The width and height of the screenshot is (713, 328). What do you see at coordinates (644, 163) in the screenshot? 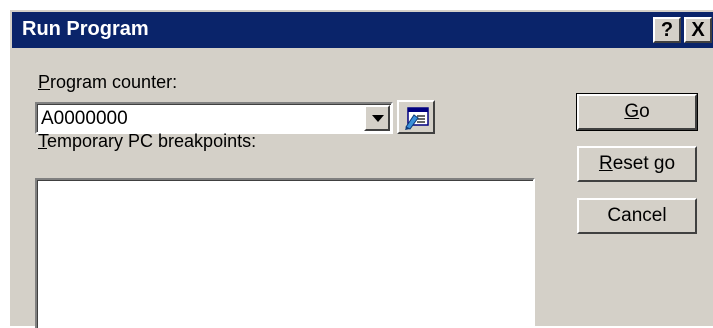
I see `reset-label: eset go` at bounding box center [644, 163].